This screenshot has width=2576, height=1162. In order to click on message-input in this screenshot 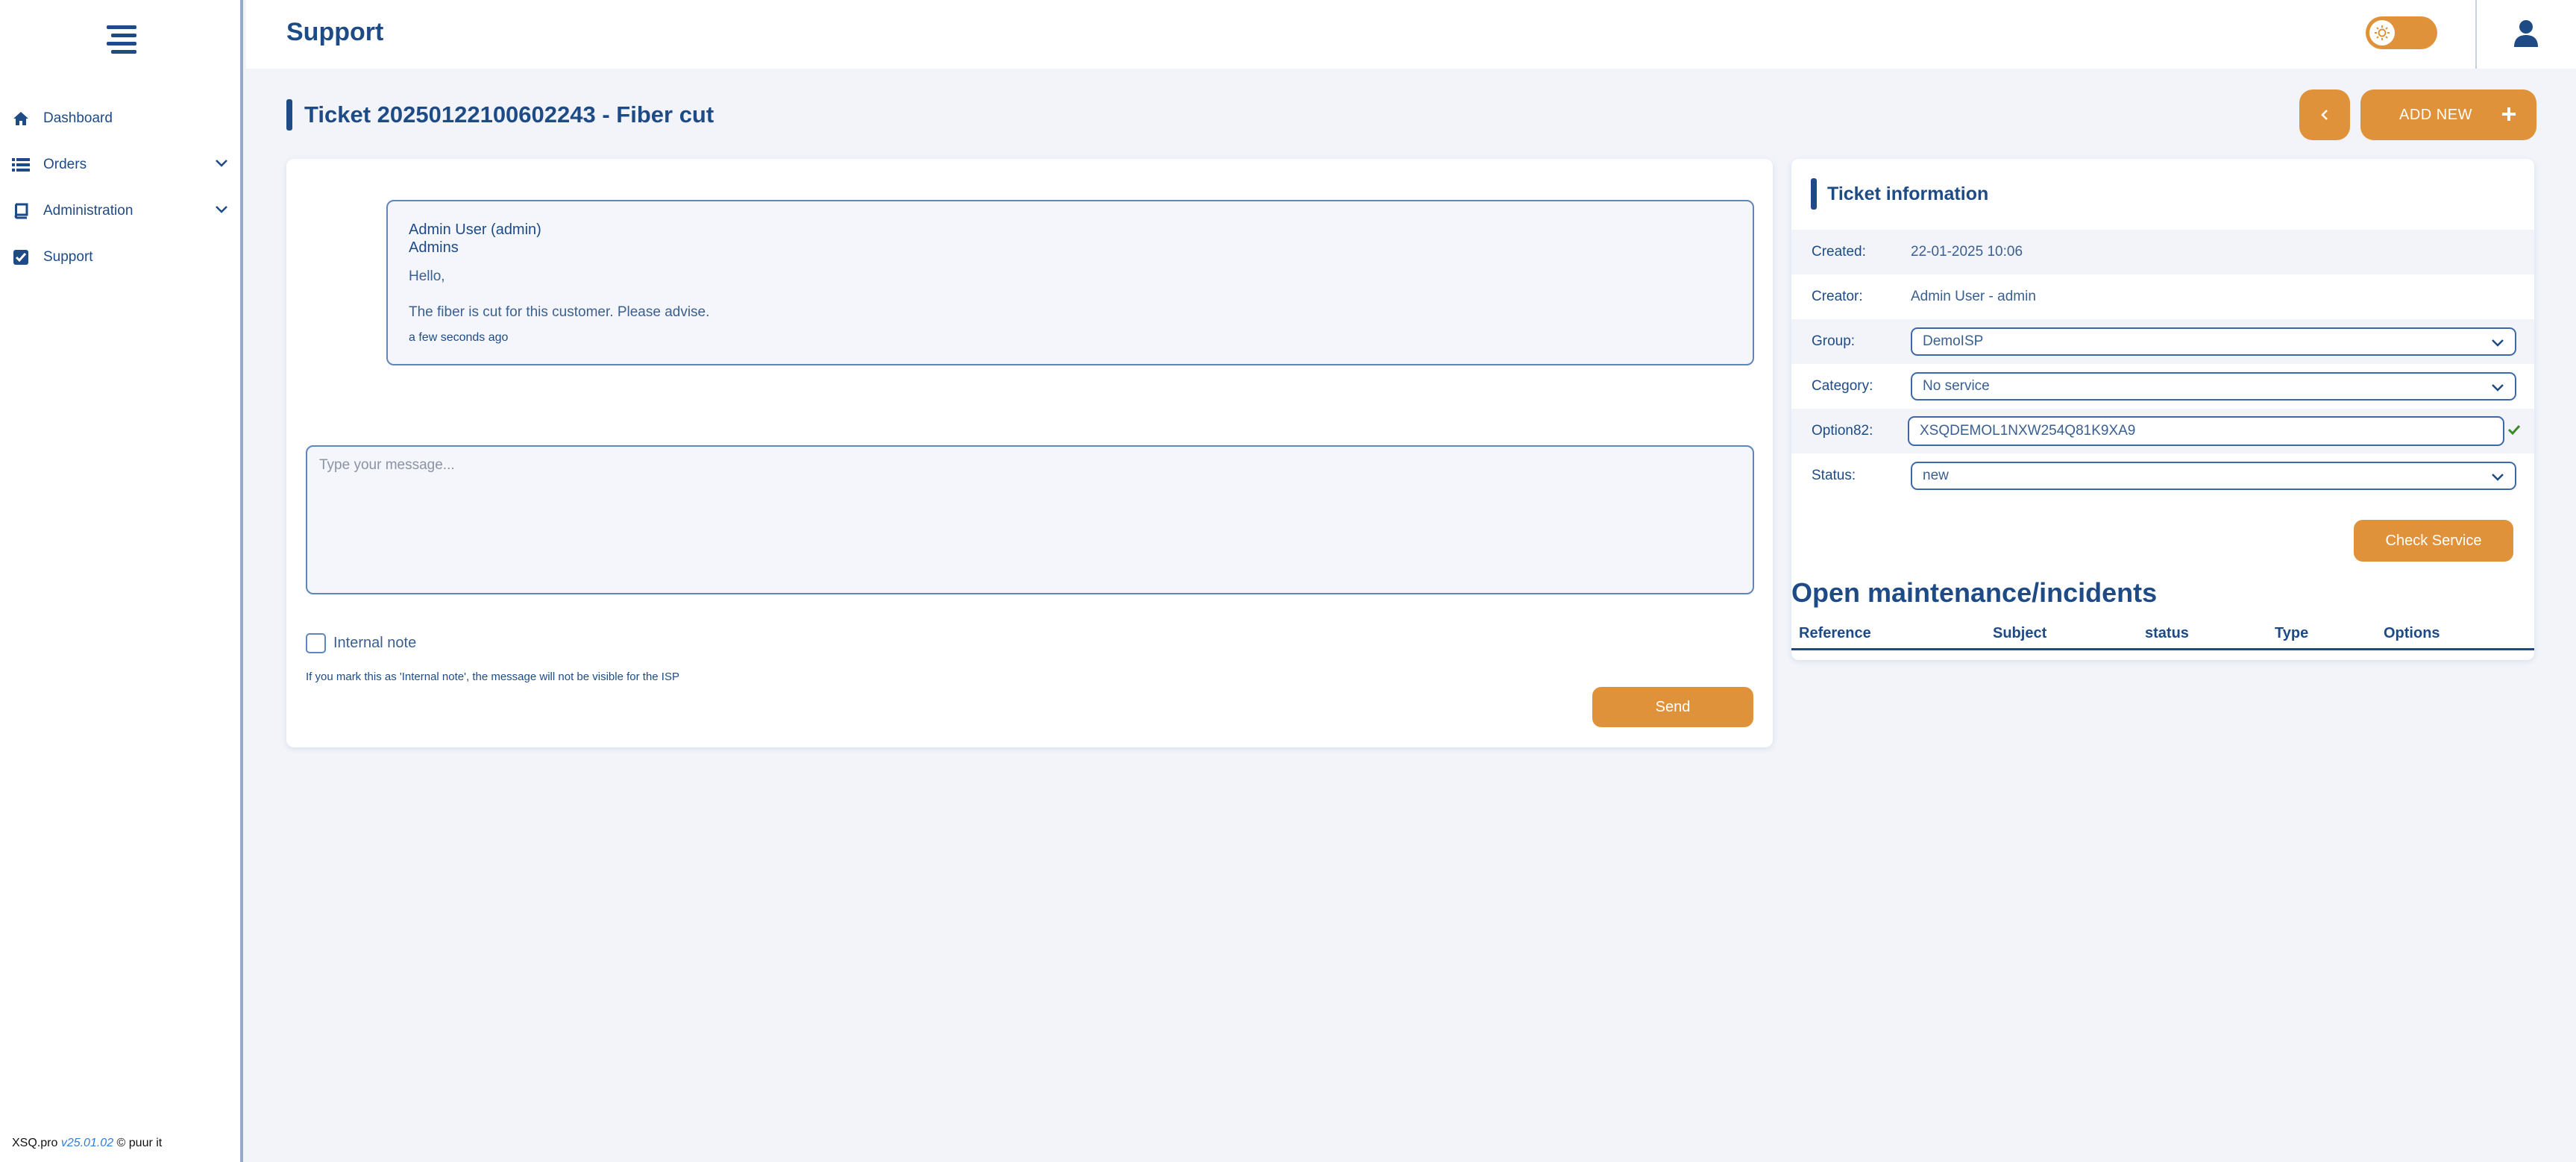, I will do `click(1030, 519)`.